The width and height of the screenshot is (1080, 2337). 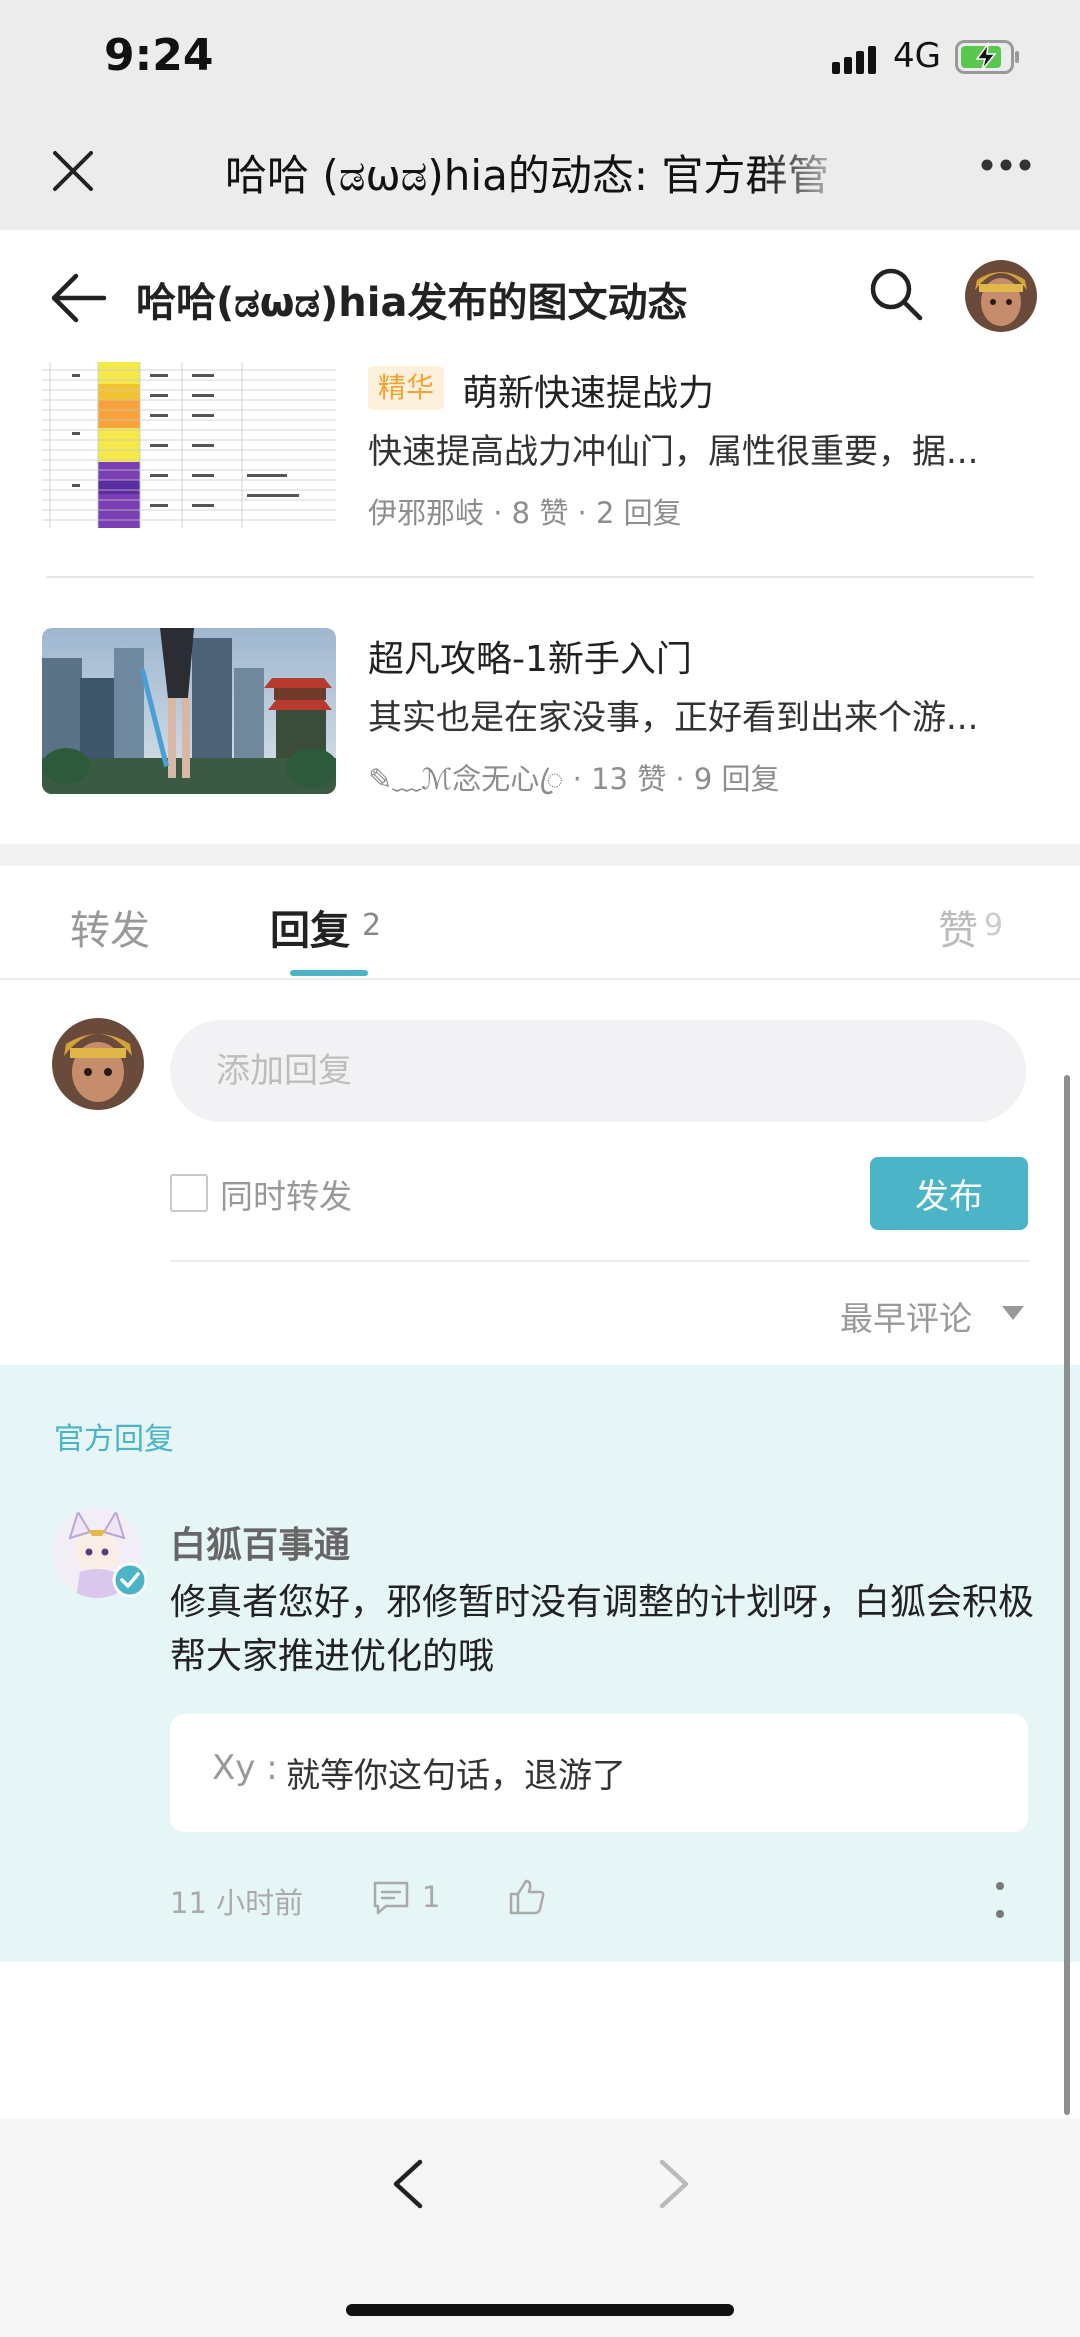 I want to click on kebab-icon, so click(x=1000, y=1900).